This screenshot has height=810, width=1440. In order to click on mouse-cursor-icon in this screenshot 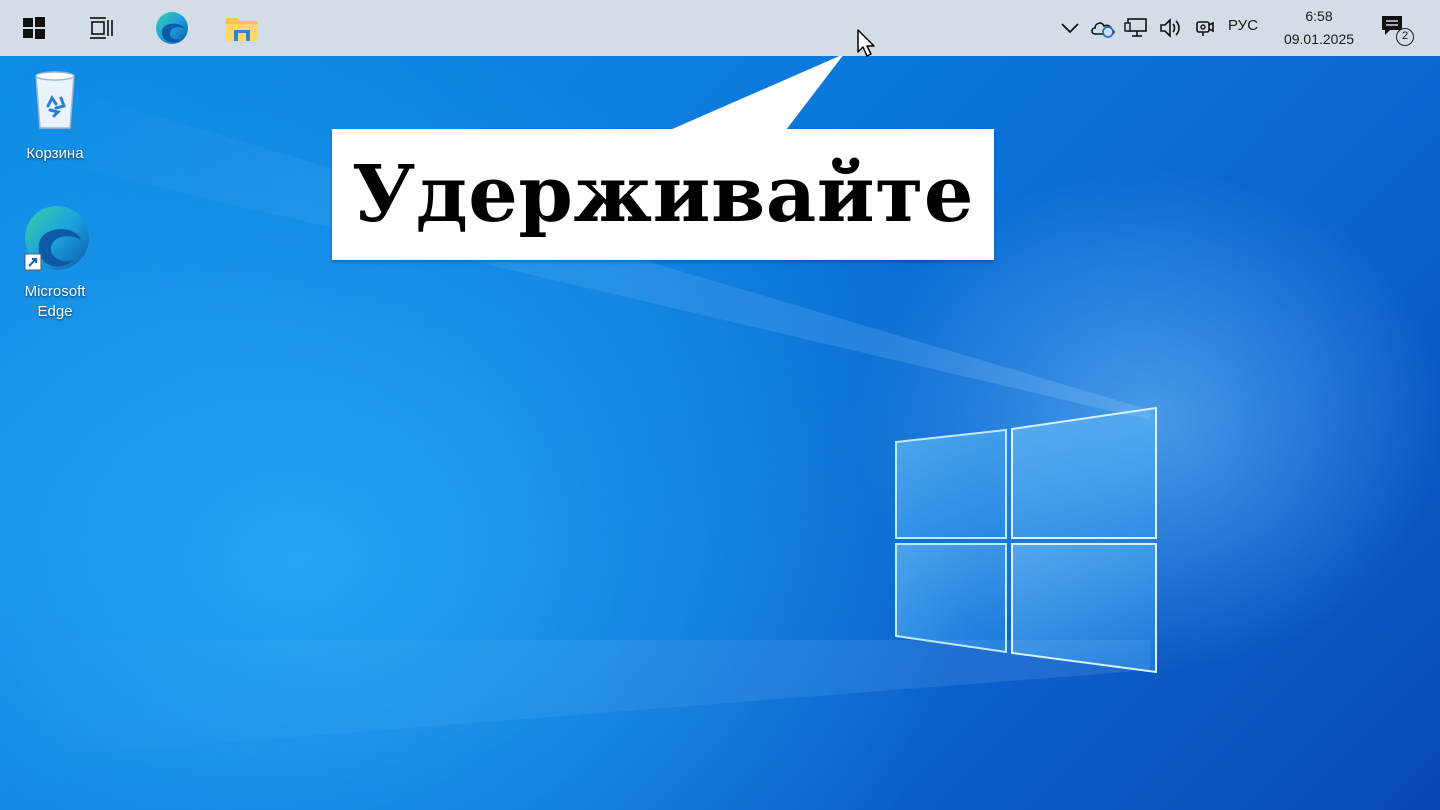, I will do `click(866, 43)`.